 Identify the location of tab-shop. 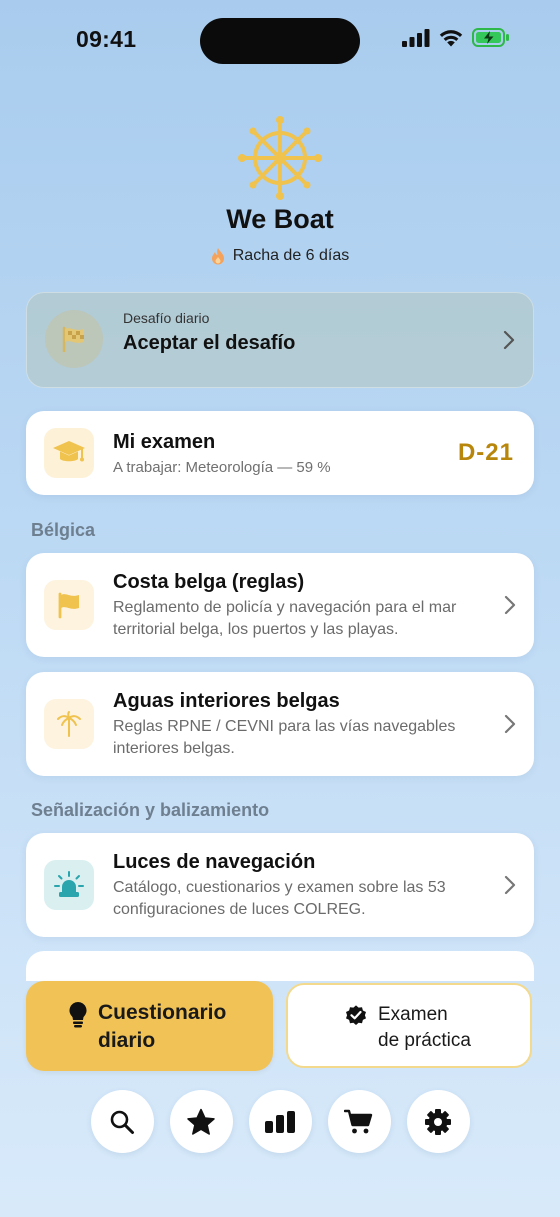
(359, 1121).